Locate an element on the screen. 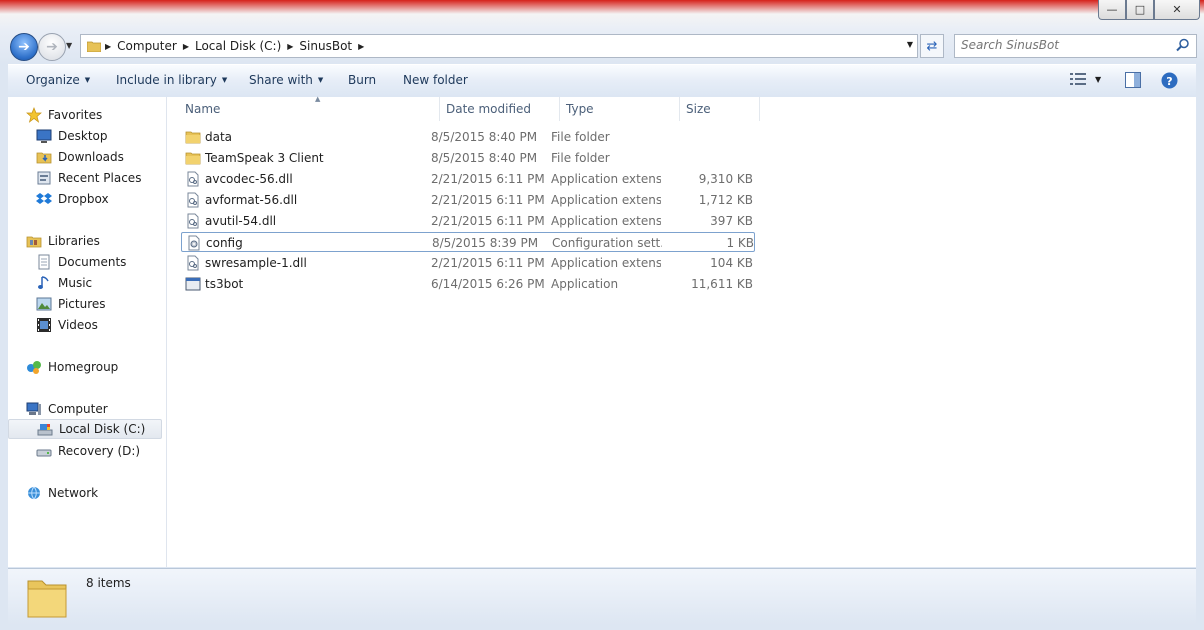 The width and height of the screenshot is (1204, 630). file-name: config is located at coordinates (224, 243).